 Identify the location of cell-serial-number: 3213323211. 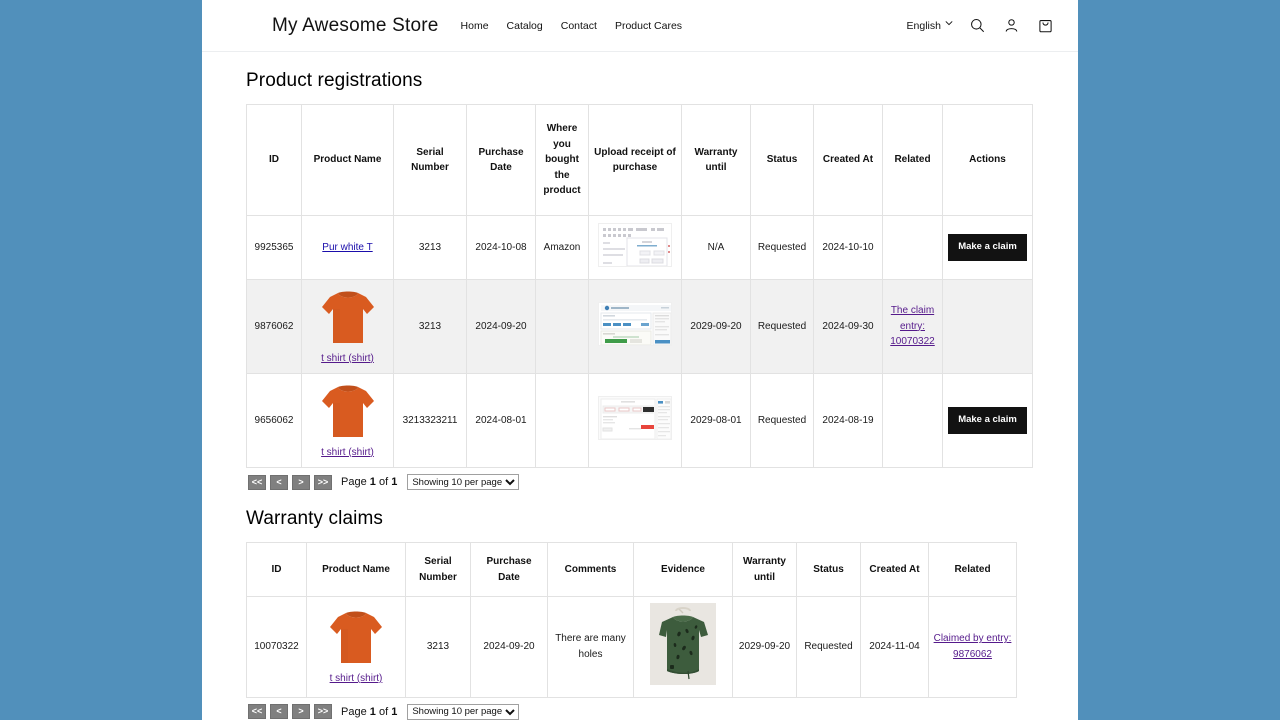
(430, 420).